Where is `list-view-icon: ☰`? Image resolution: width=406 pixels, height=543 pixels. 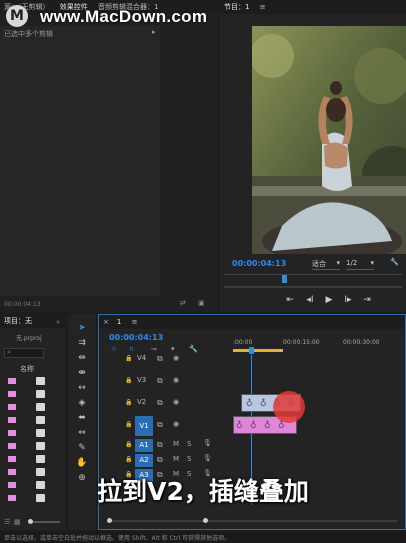 list-view-icon: ☰ is located at coordinates (7, 522).